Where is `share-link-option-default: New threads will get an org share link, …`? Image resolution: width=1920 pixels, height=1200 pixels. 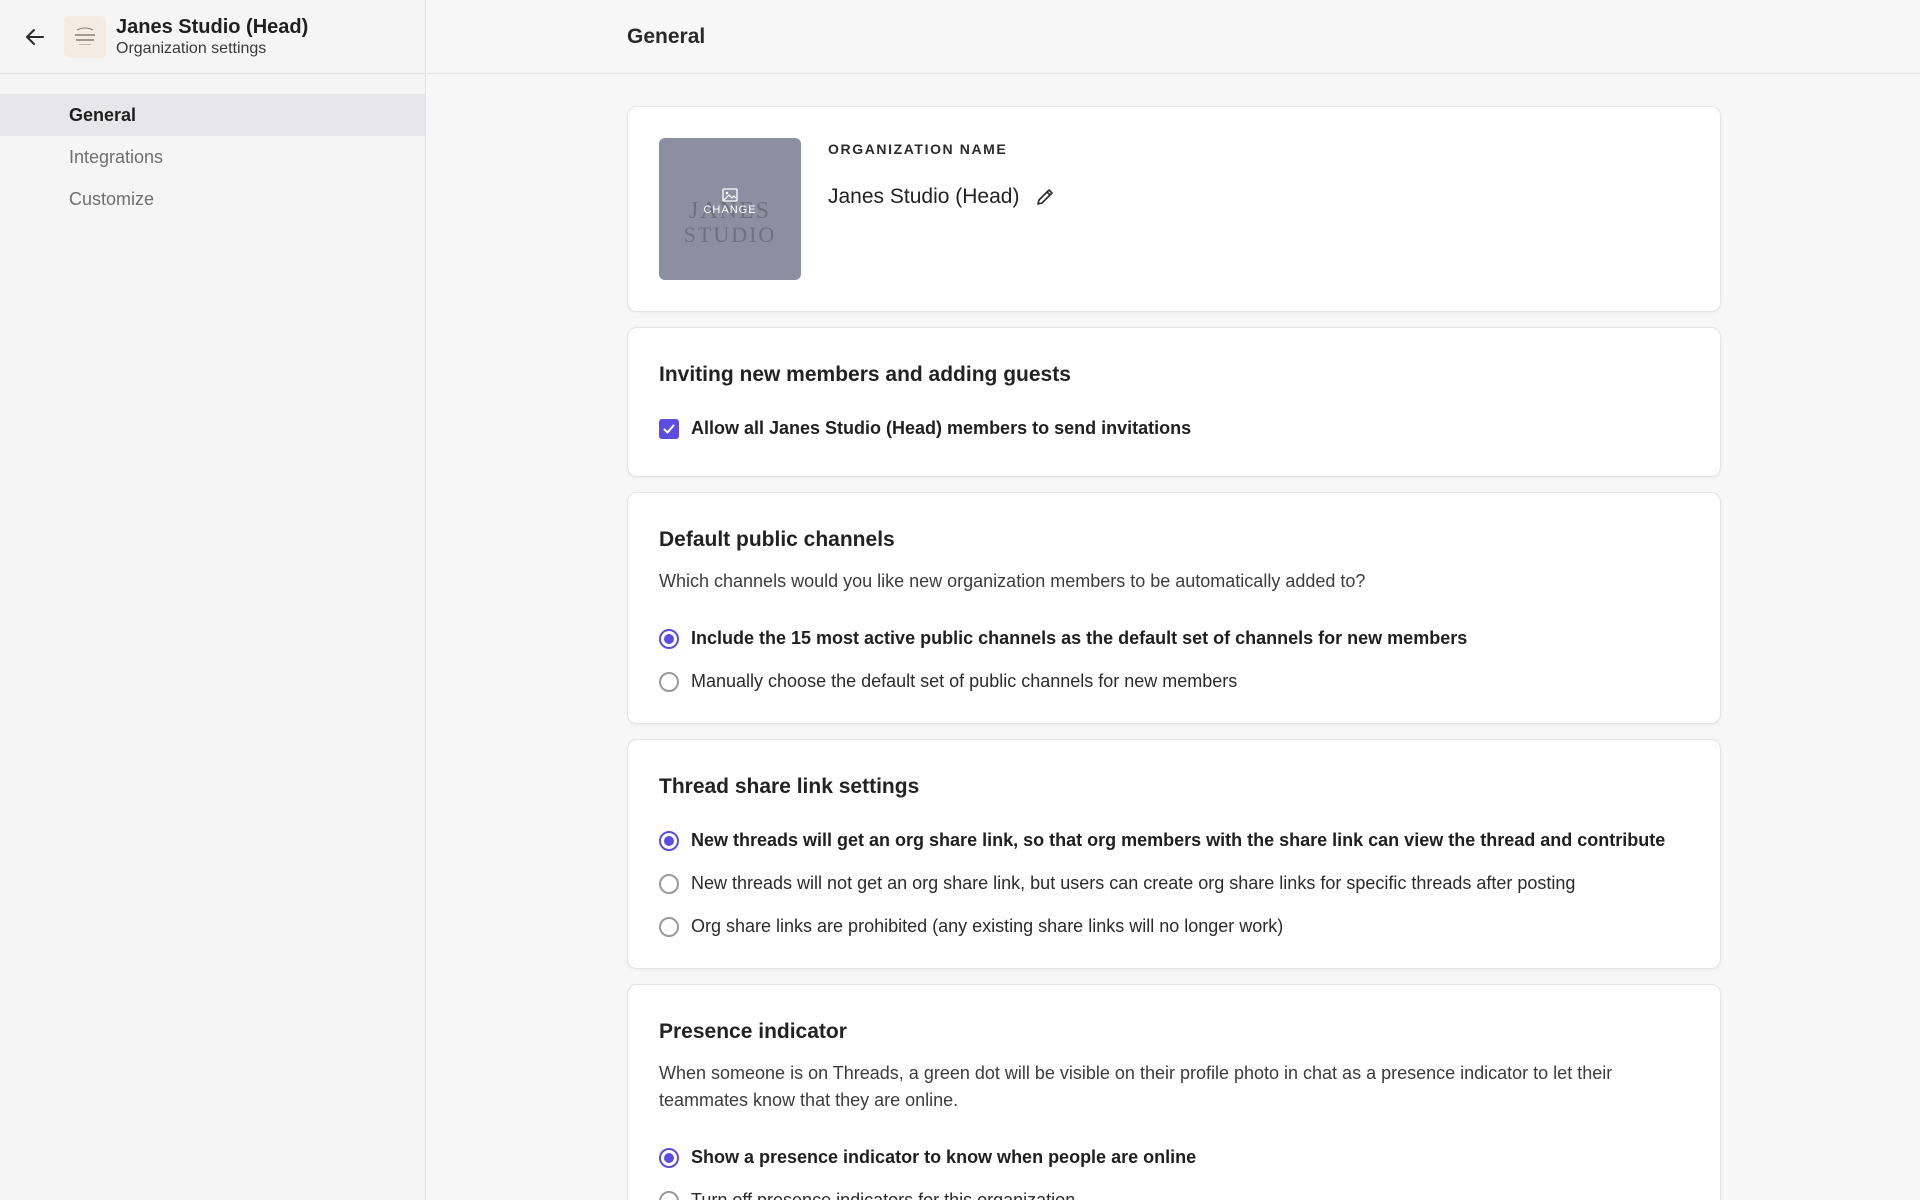
share-link-option-default: New threads will get an org share link, … is located at coordinates (1174, 840).